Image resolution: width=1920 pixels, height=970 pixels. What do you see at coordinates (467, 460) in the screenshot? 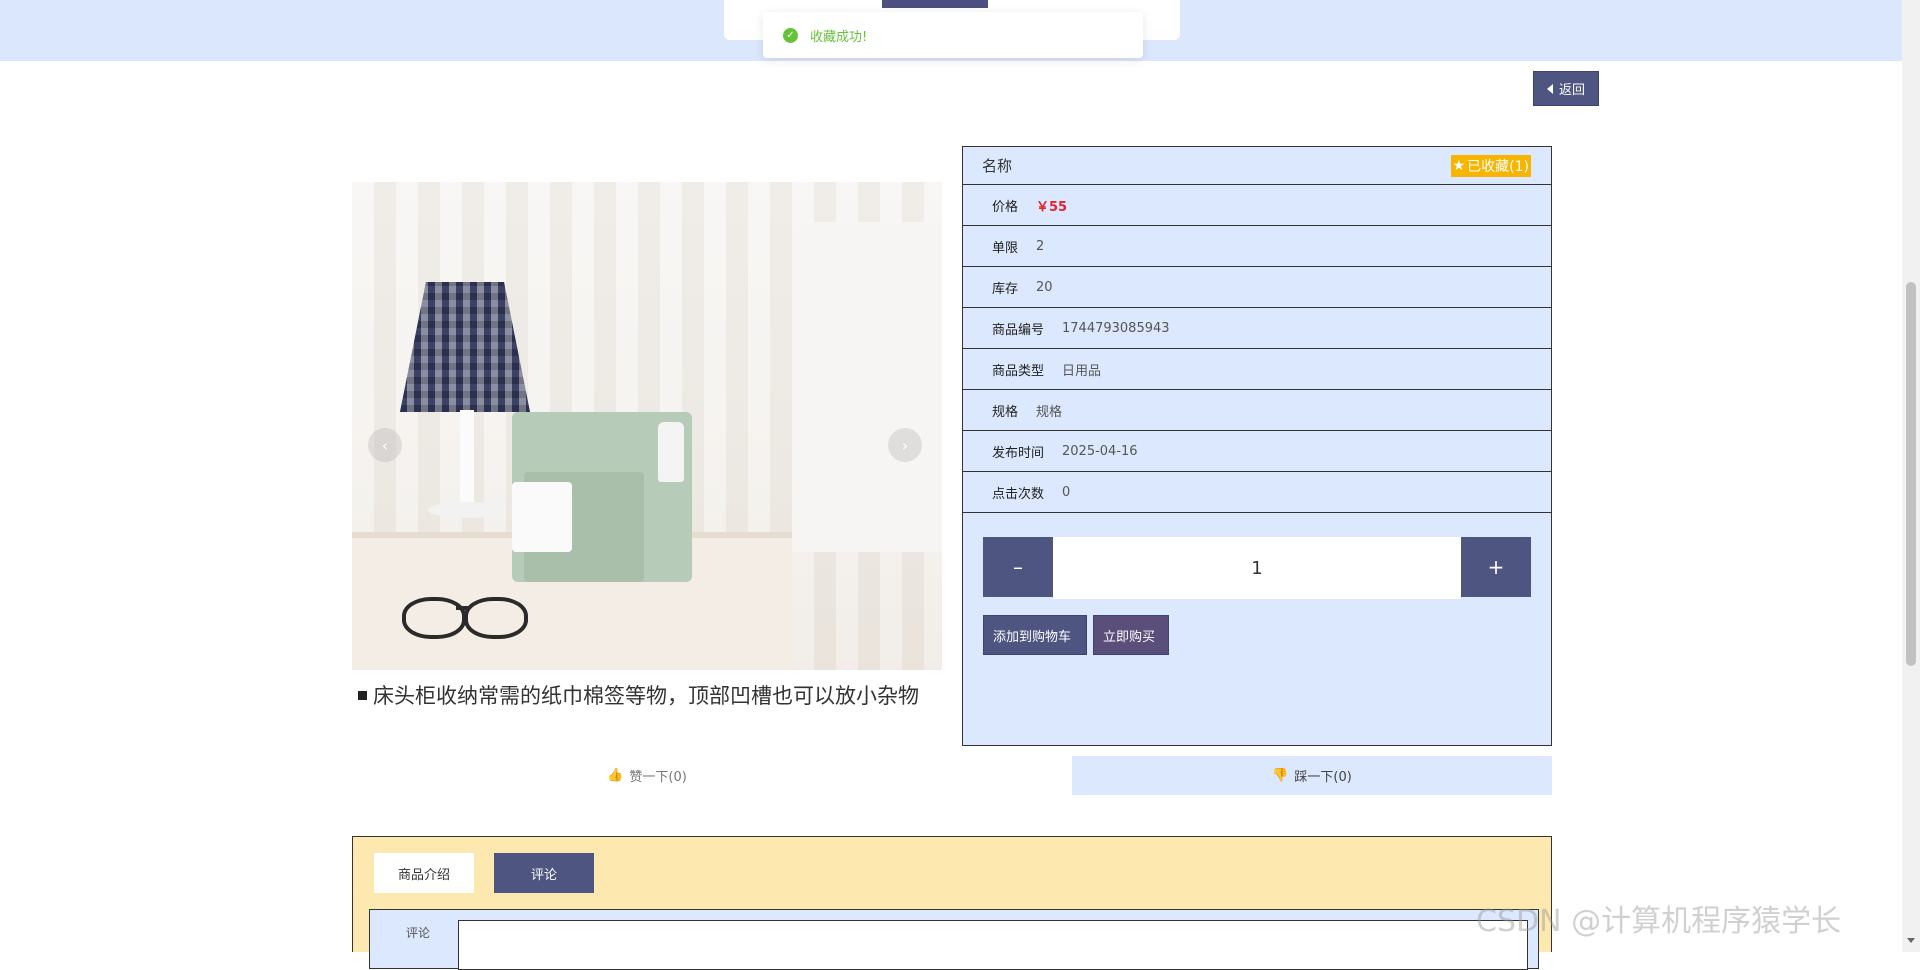
I see `lamp-stem-image` at bounding box center [467, 460].